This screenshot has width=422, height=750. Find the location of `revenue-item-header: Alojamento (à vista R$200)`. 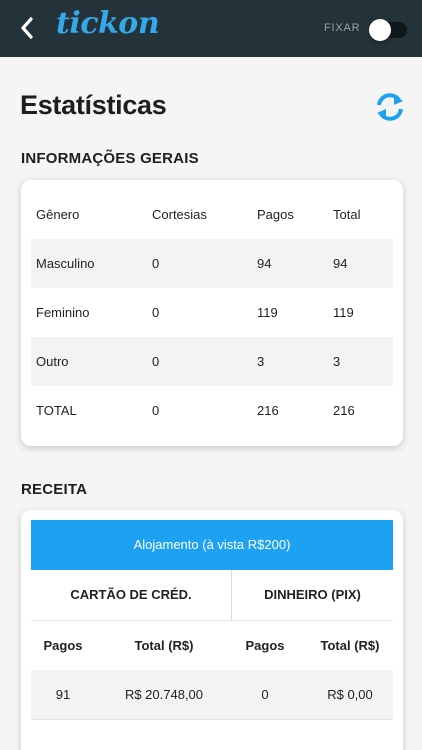

revenue-item-header: Alojamento (à vista R$200) is located at coordinates (212, 545).